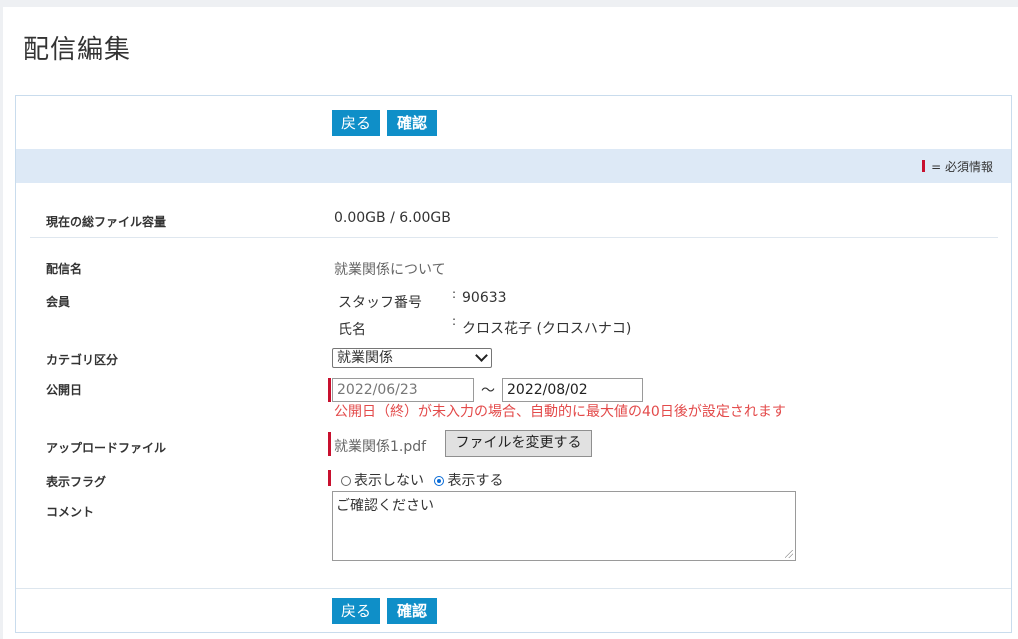 Image resolution: width=1018 pixels, height=639 pixels. What do you see at coordinates (518, 443) in the screenshot?
I see `change-file-button: ファイルを変更する` at bounding box center [518, 443].